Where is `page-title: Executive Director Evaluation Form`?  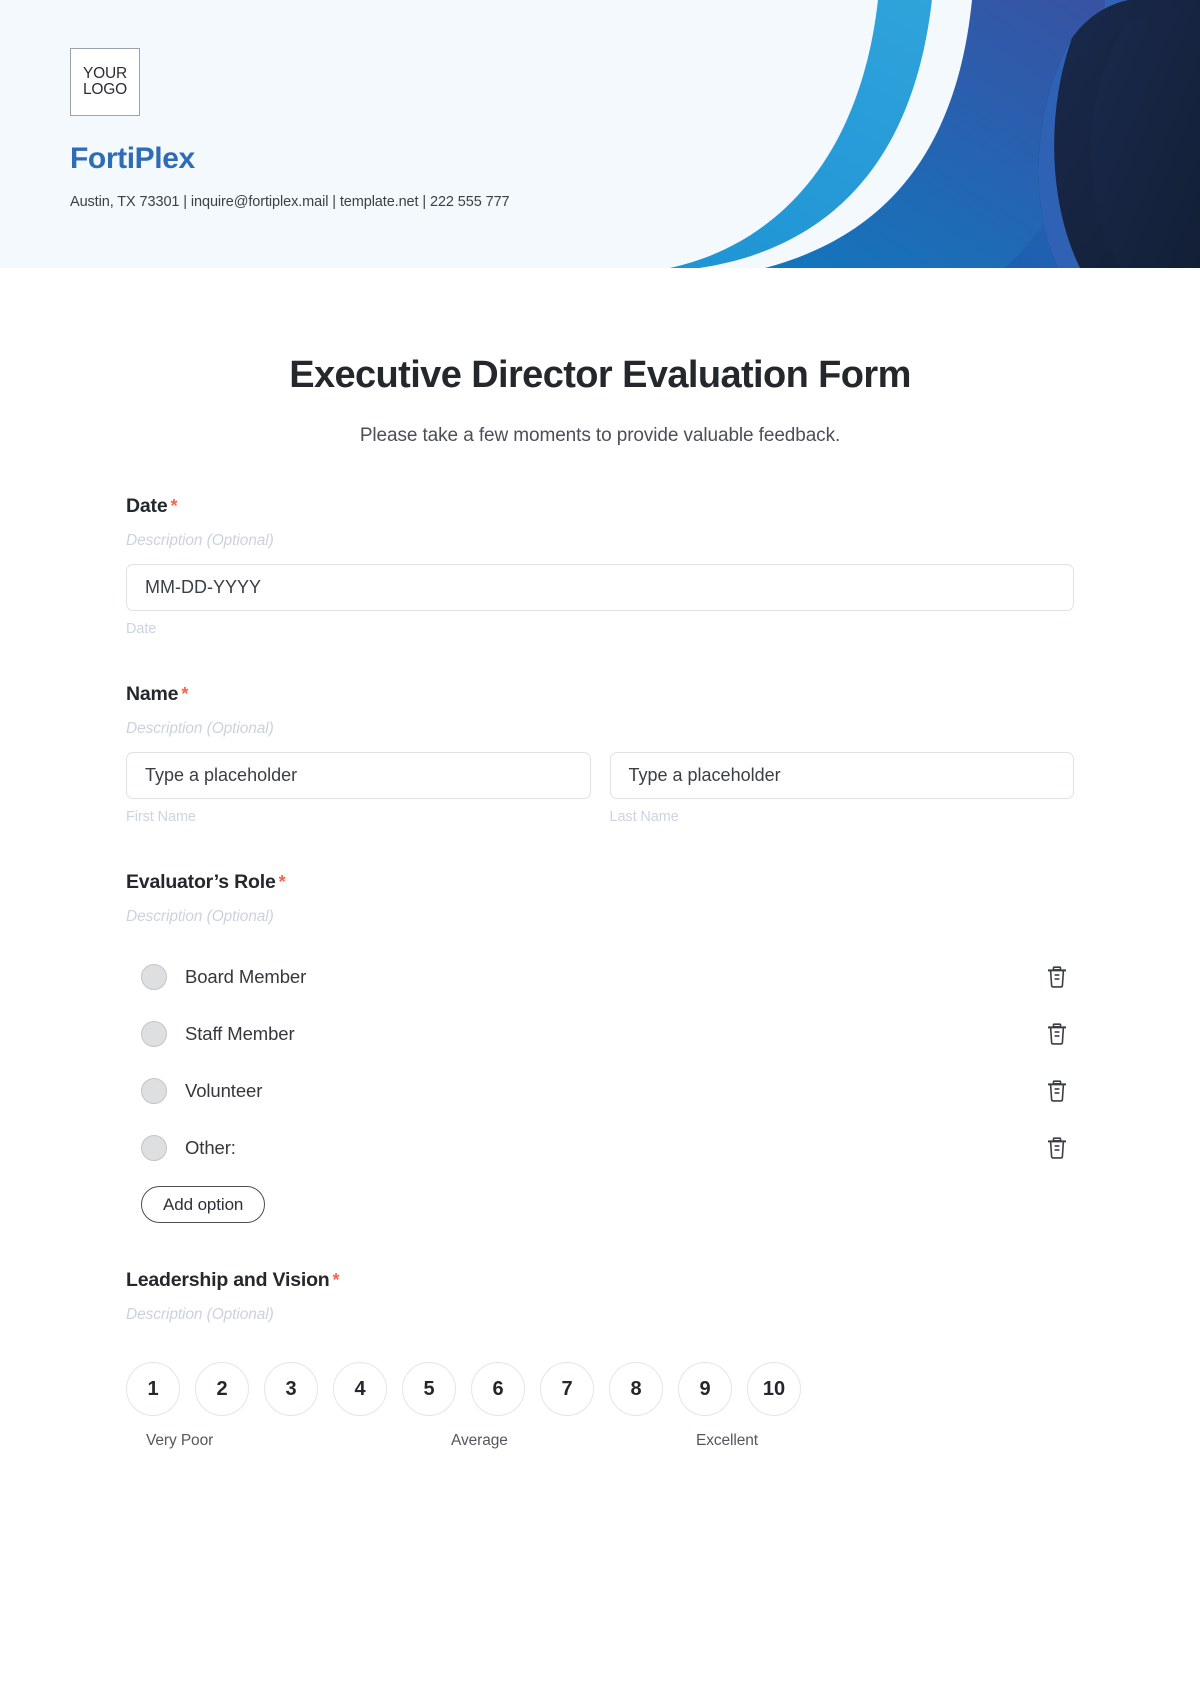
page-title: Executive Director Evaluation Form is located at coordinates (600, 375).